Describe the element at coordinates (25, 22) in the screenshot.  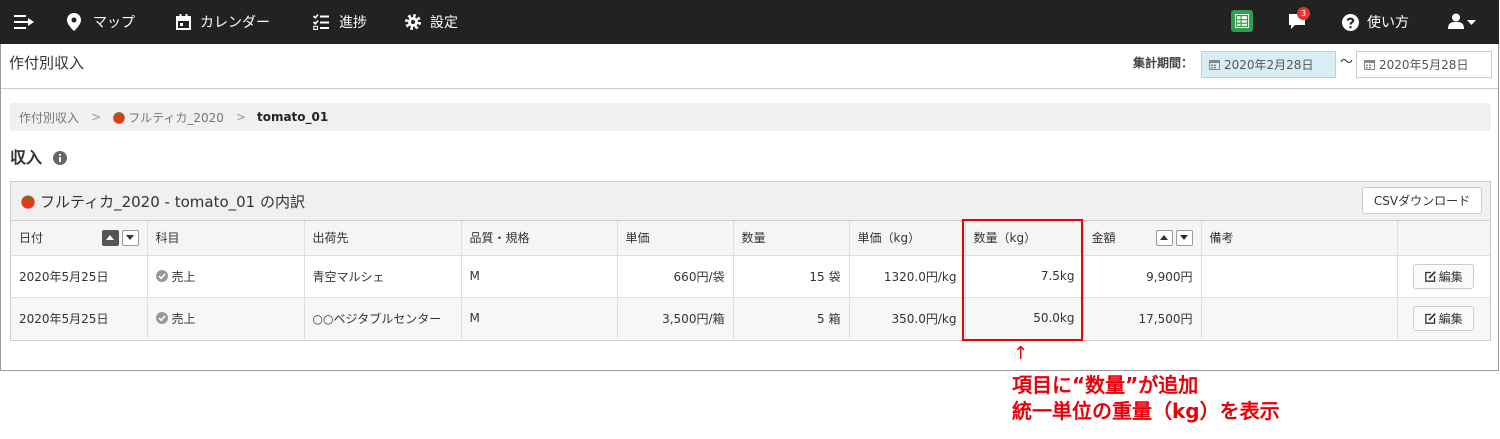
I see `menu-toggle-icon` at that location.